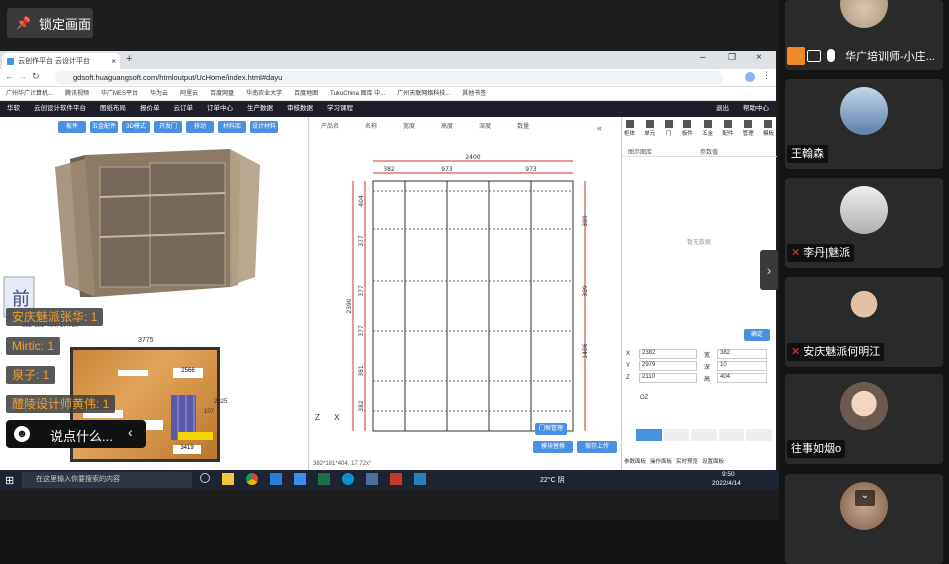  Describe the element at coordinates (649, 129) in the screenshot. I see `panel-tool-button: 单元` at that location.